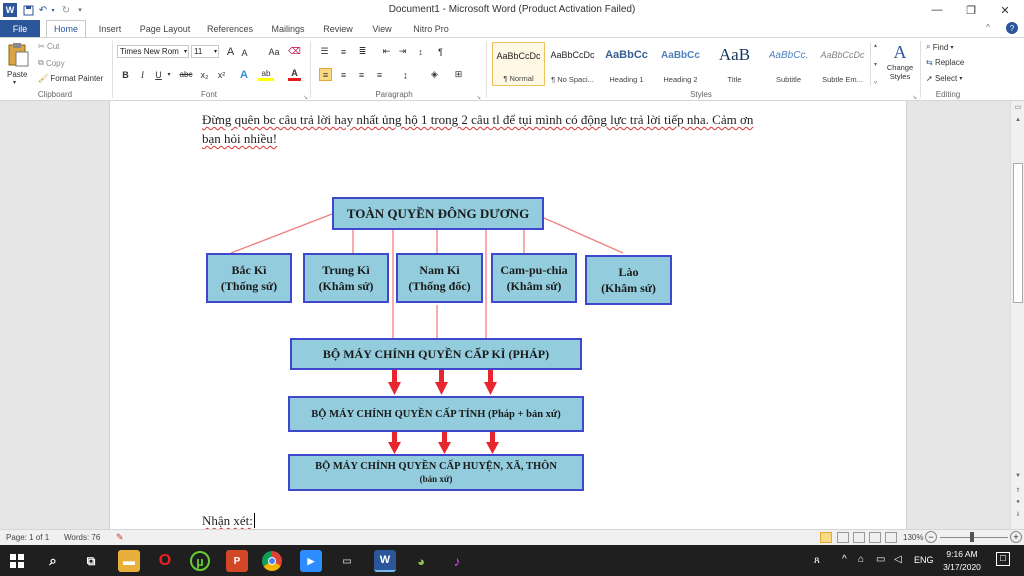 Image resolution: width=1024 pixels, height=576 pixels. I want to click on tab-file: File, so click(20, 28).